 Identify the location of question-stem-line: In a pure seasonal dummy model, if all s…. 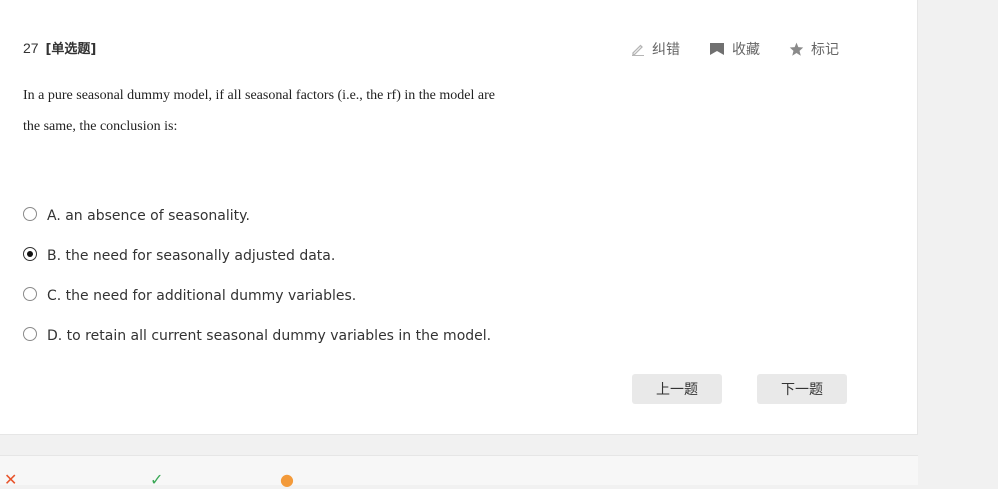
(259, 95).